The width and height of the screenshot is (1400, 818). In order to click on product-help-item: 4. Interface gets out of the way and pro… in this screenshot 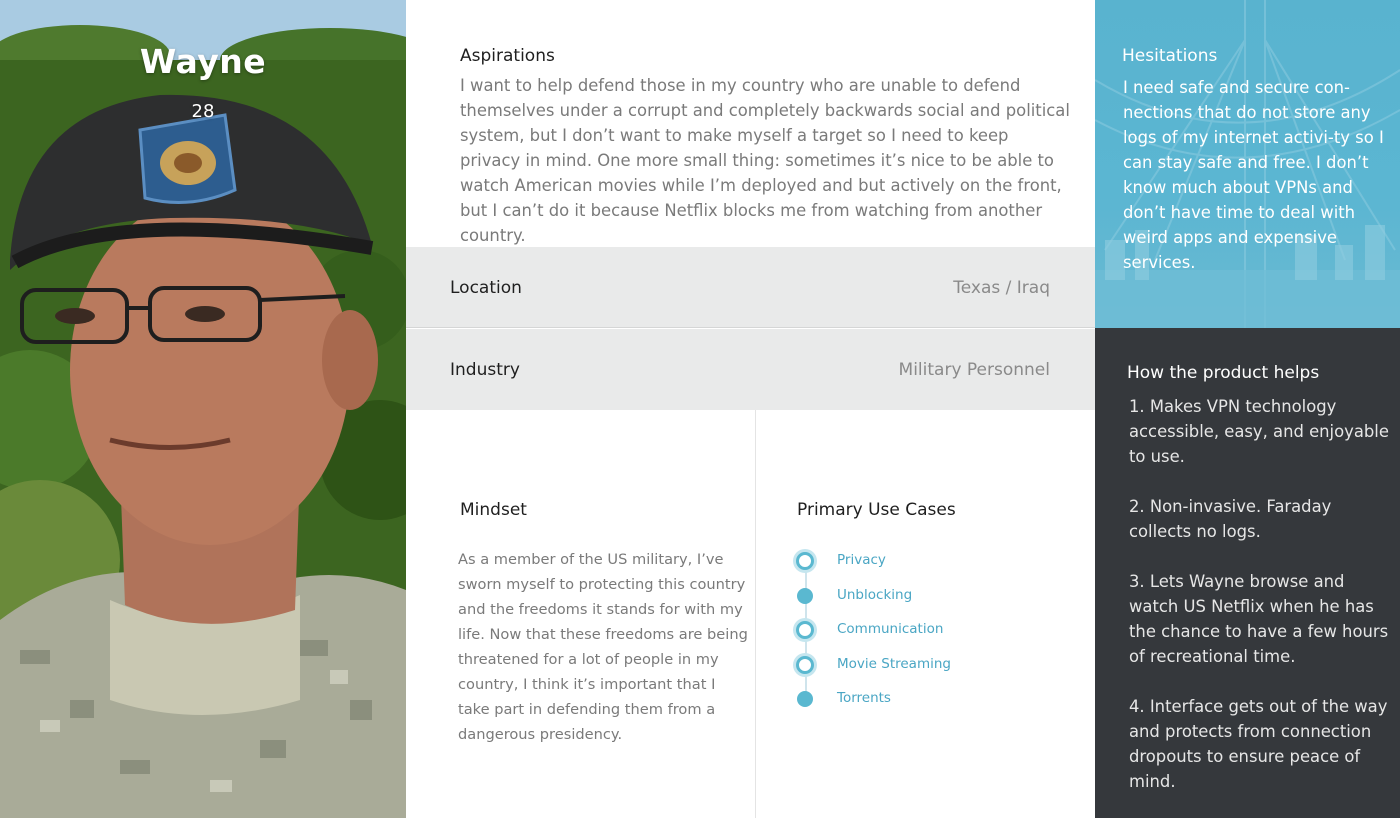, I will do `click(1258, 744)`.